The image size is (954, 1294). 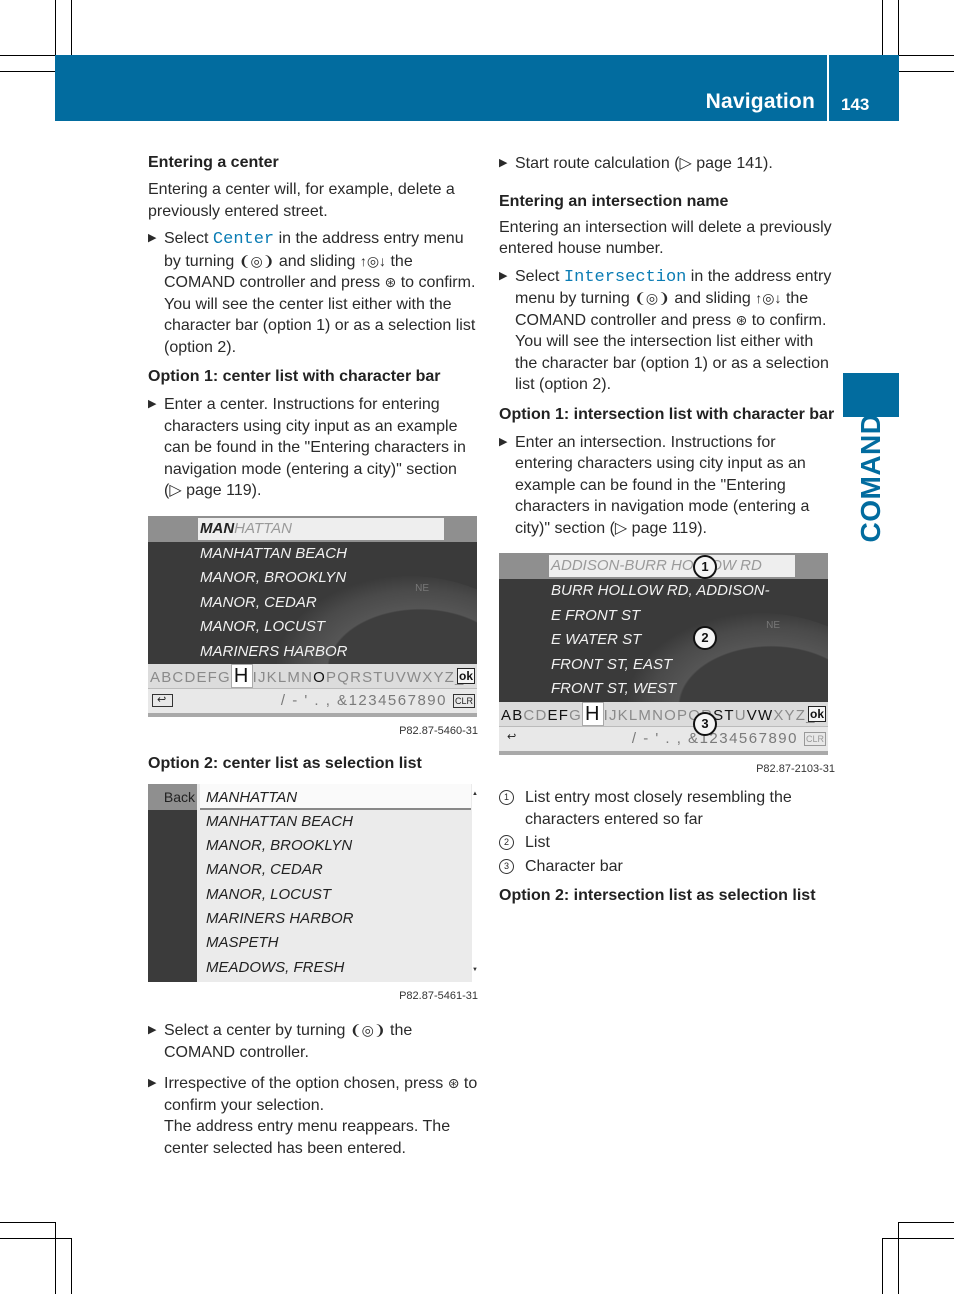 What do you see at coordinates (243, 239) in the screenshot?
I see `menu-item-center: Center` at bounding box center [243, 239].